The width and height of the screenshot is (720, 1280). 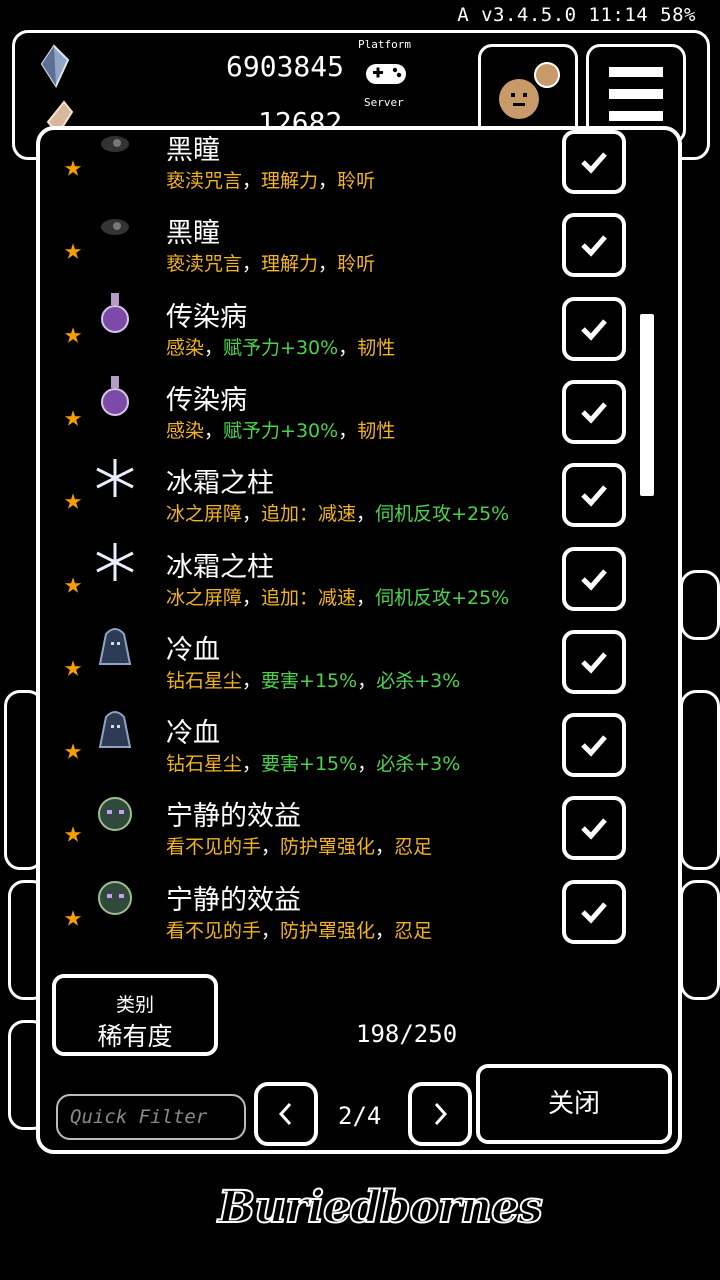 What do you see at coordinates (574, 1104) in the screenshot?
I see `close-button: 关闭` at bounding box center [574, 1104].